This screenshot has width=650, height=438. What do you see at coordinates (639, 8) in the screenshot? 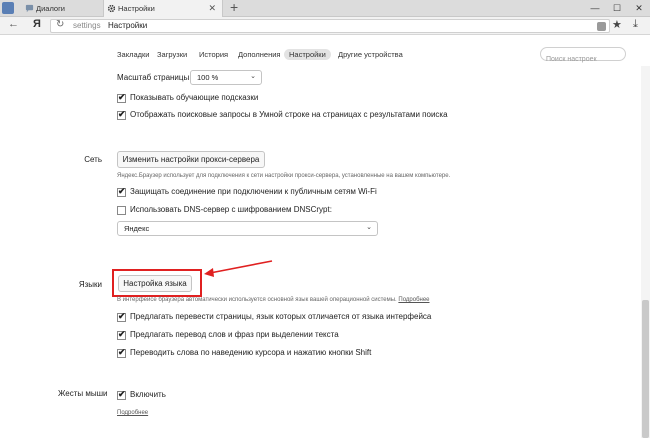
I see `close-window-button: ✕` at bounding box center [639, 8].